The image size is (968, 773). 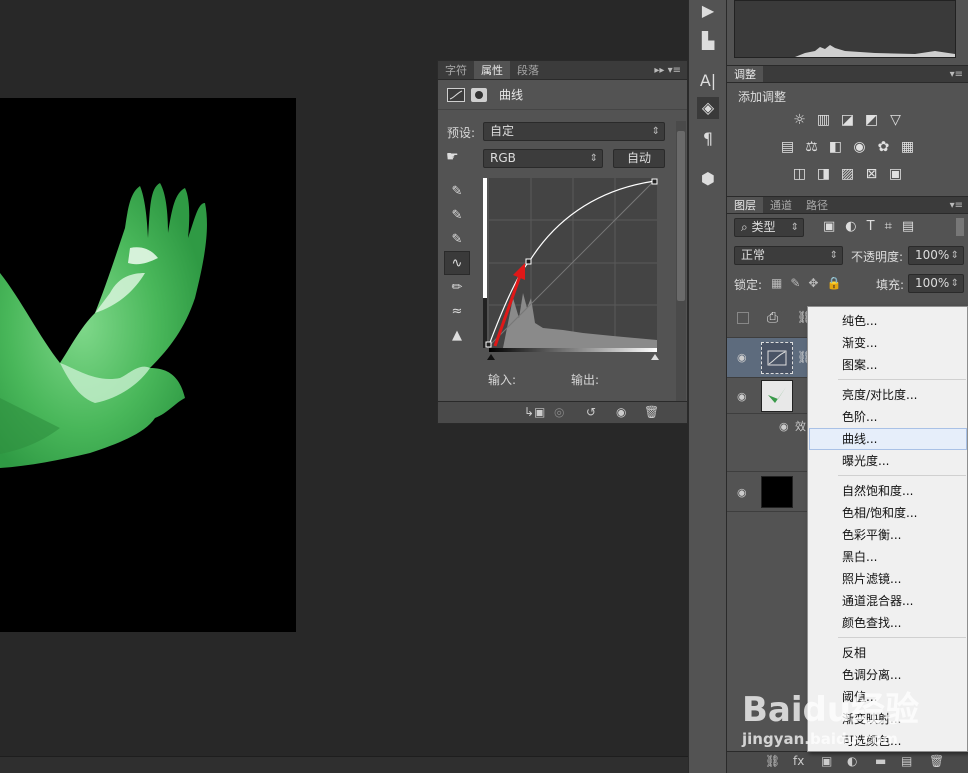 I want to click on new-adjustment-icon: ◐, so click(x=852, y=761).